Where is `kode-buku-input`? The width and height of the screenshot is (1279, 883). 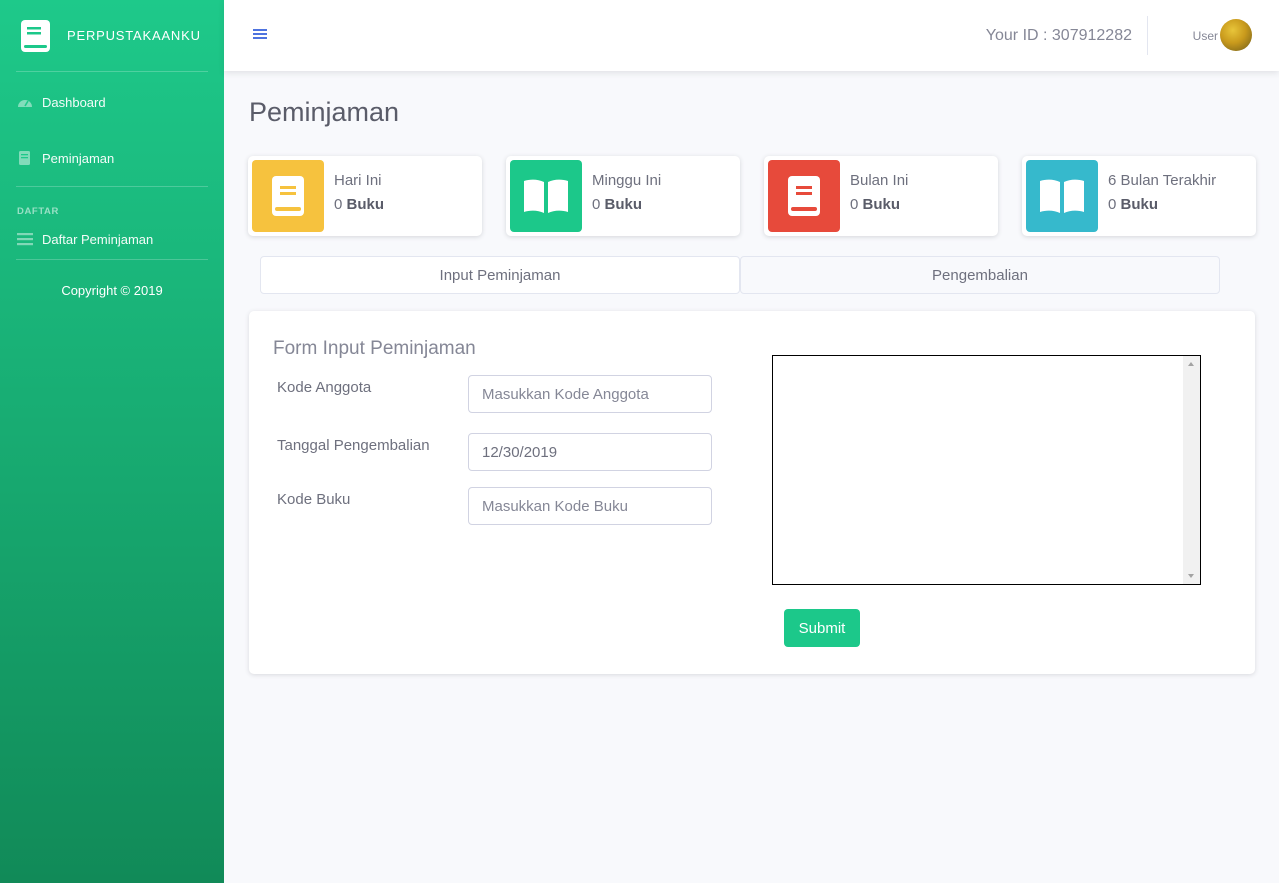 kode-buku-input is located at coordinates (590, 506).